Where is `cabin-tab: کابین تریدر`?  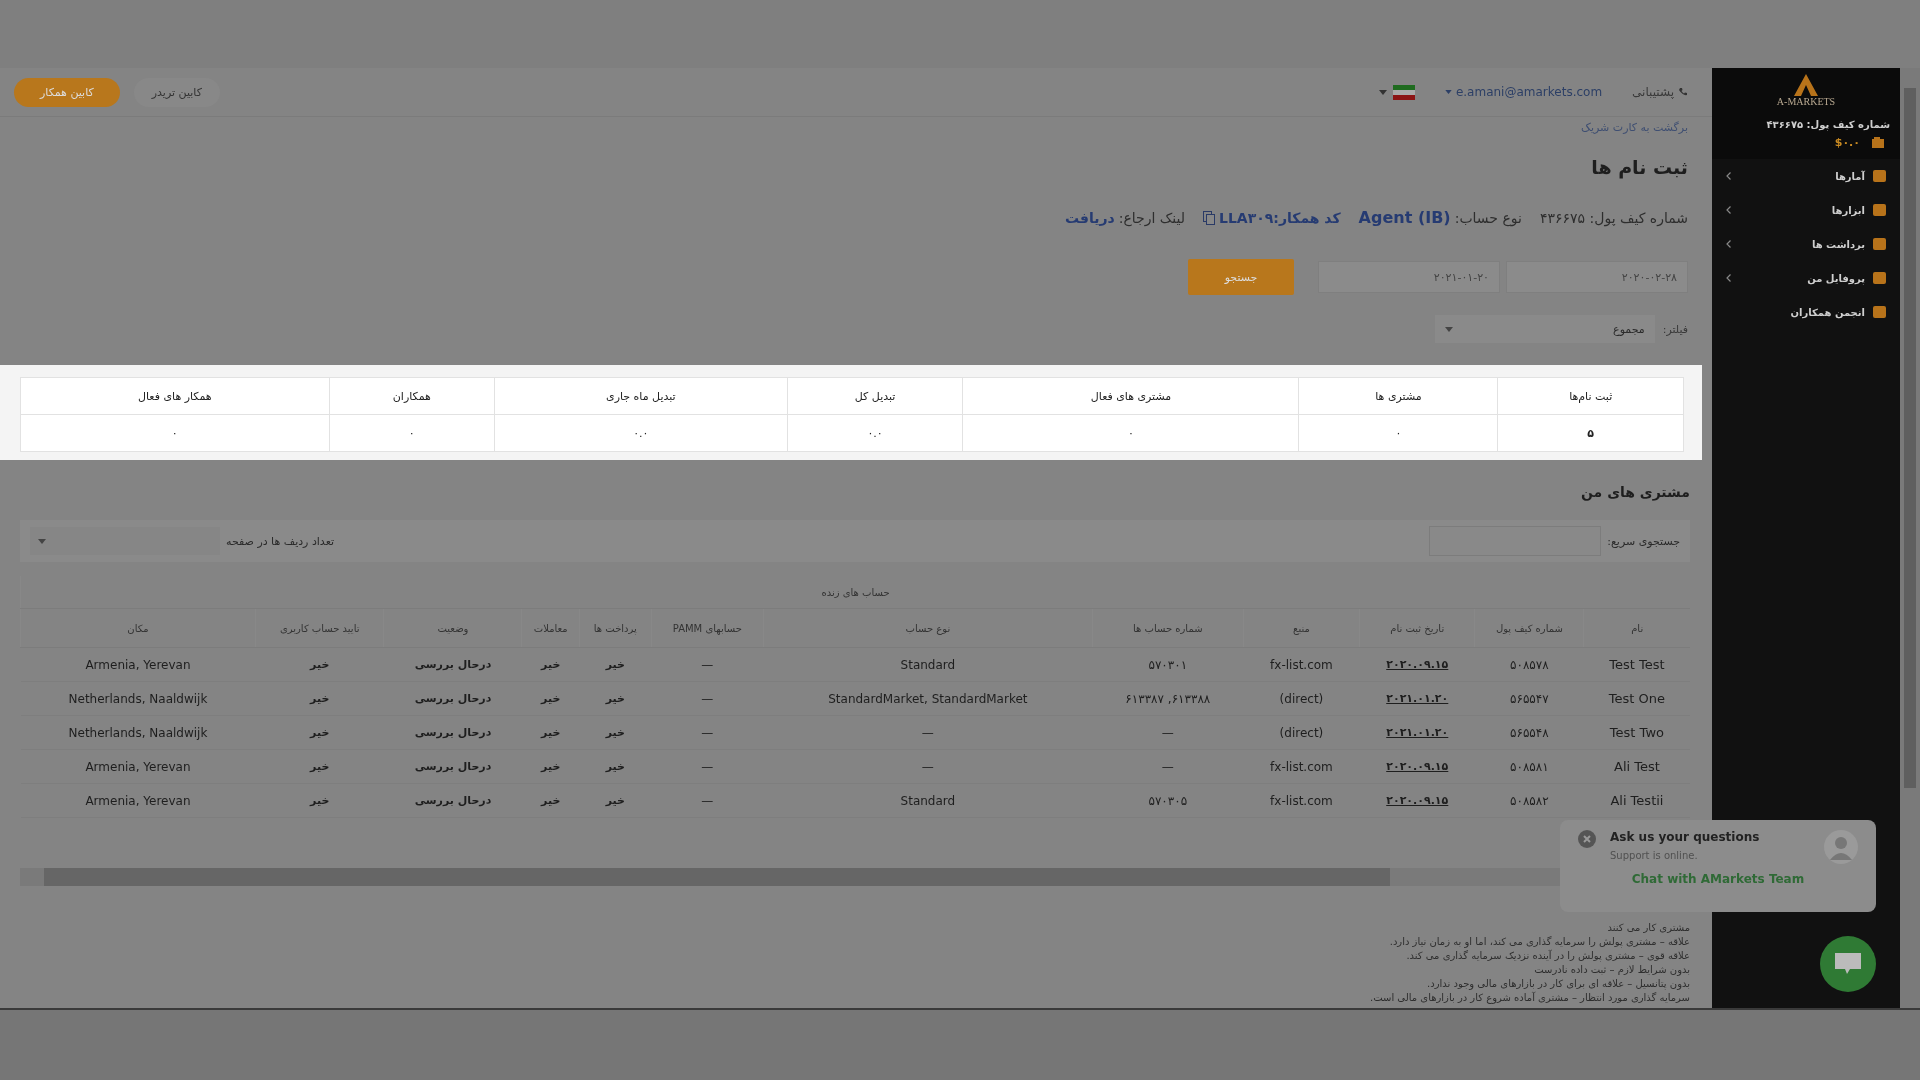
cabin-tab: کابین تریدر is located at coordinates (176, 92).